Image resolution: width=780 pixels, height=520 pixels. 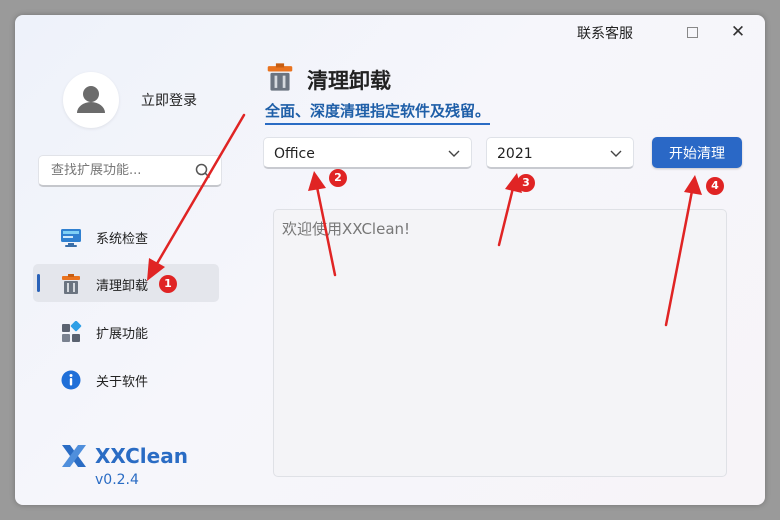 I want to click on annotation-badge-1: 1, so click(x=168, y=284).